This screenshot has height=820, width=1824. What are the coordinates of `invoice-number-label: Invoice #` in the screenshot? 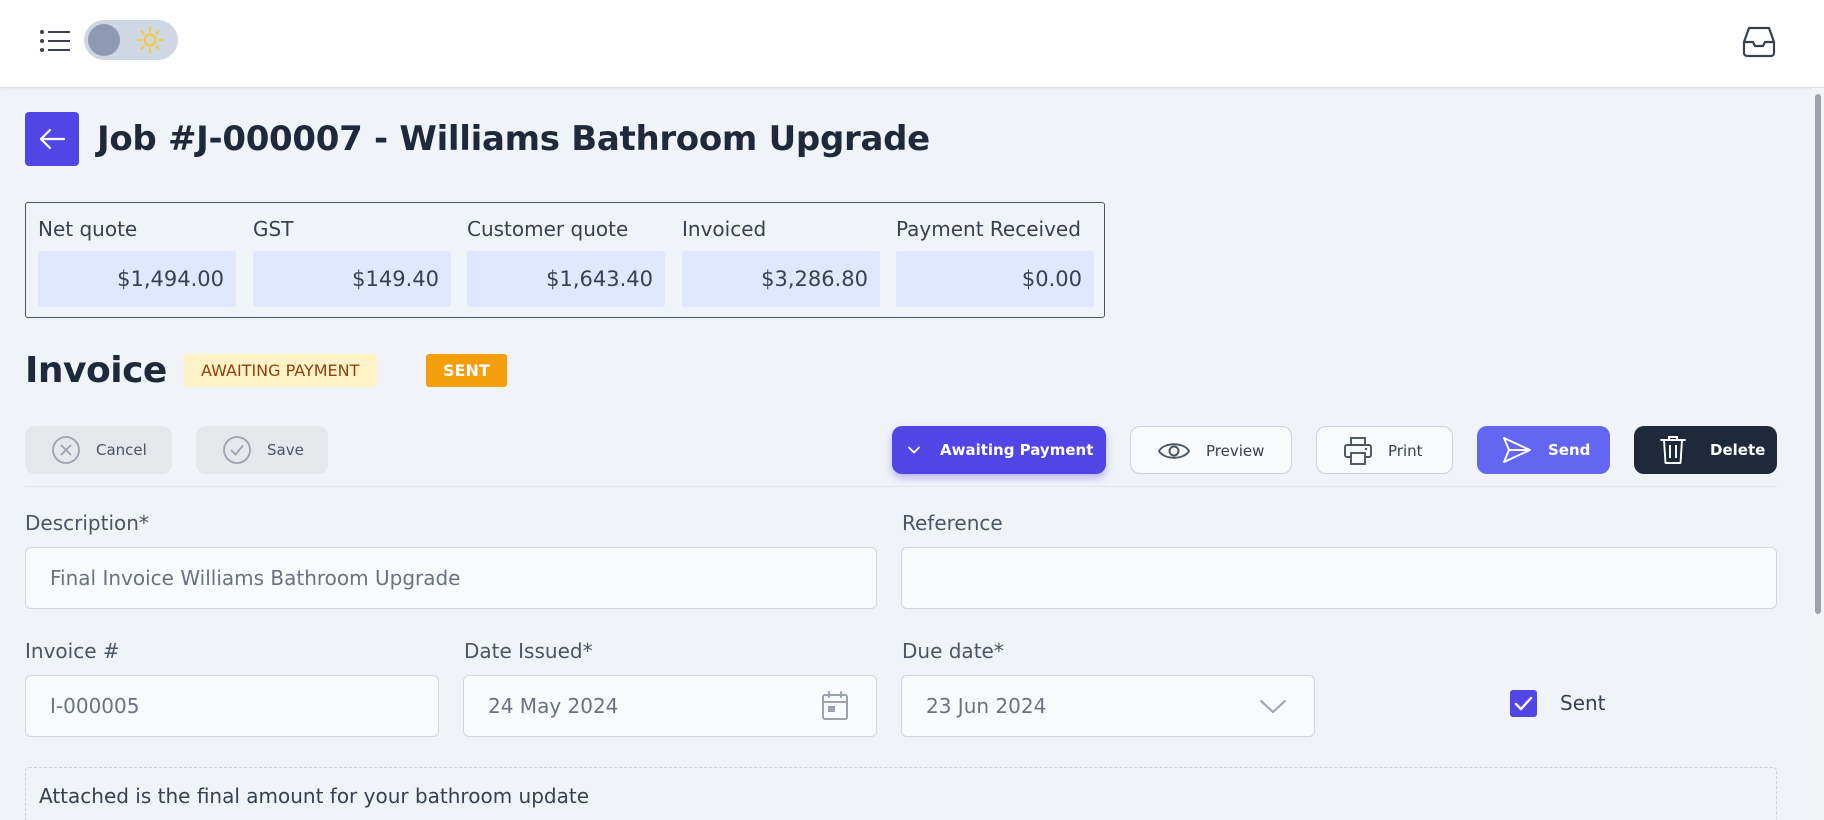 It's located at (72, 651).